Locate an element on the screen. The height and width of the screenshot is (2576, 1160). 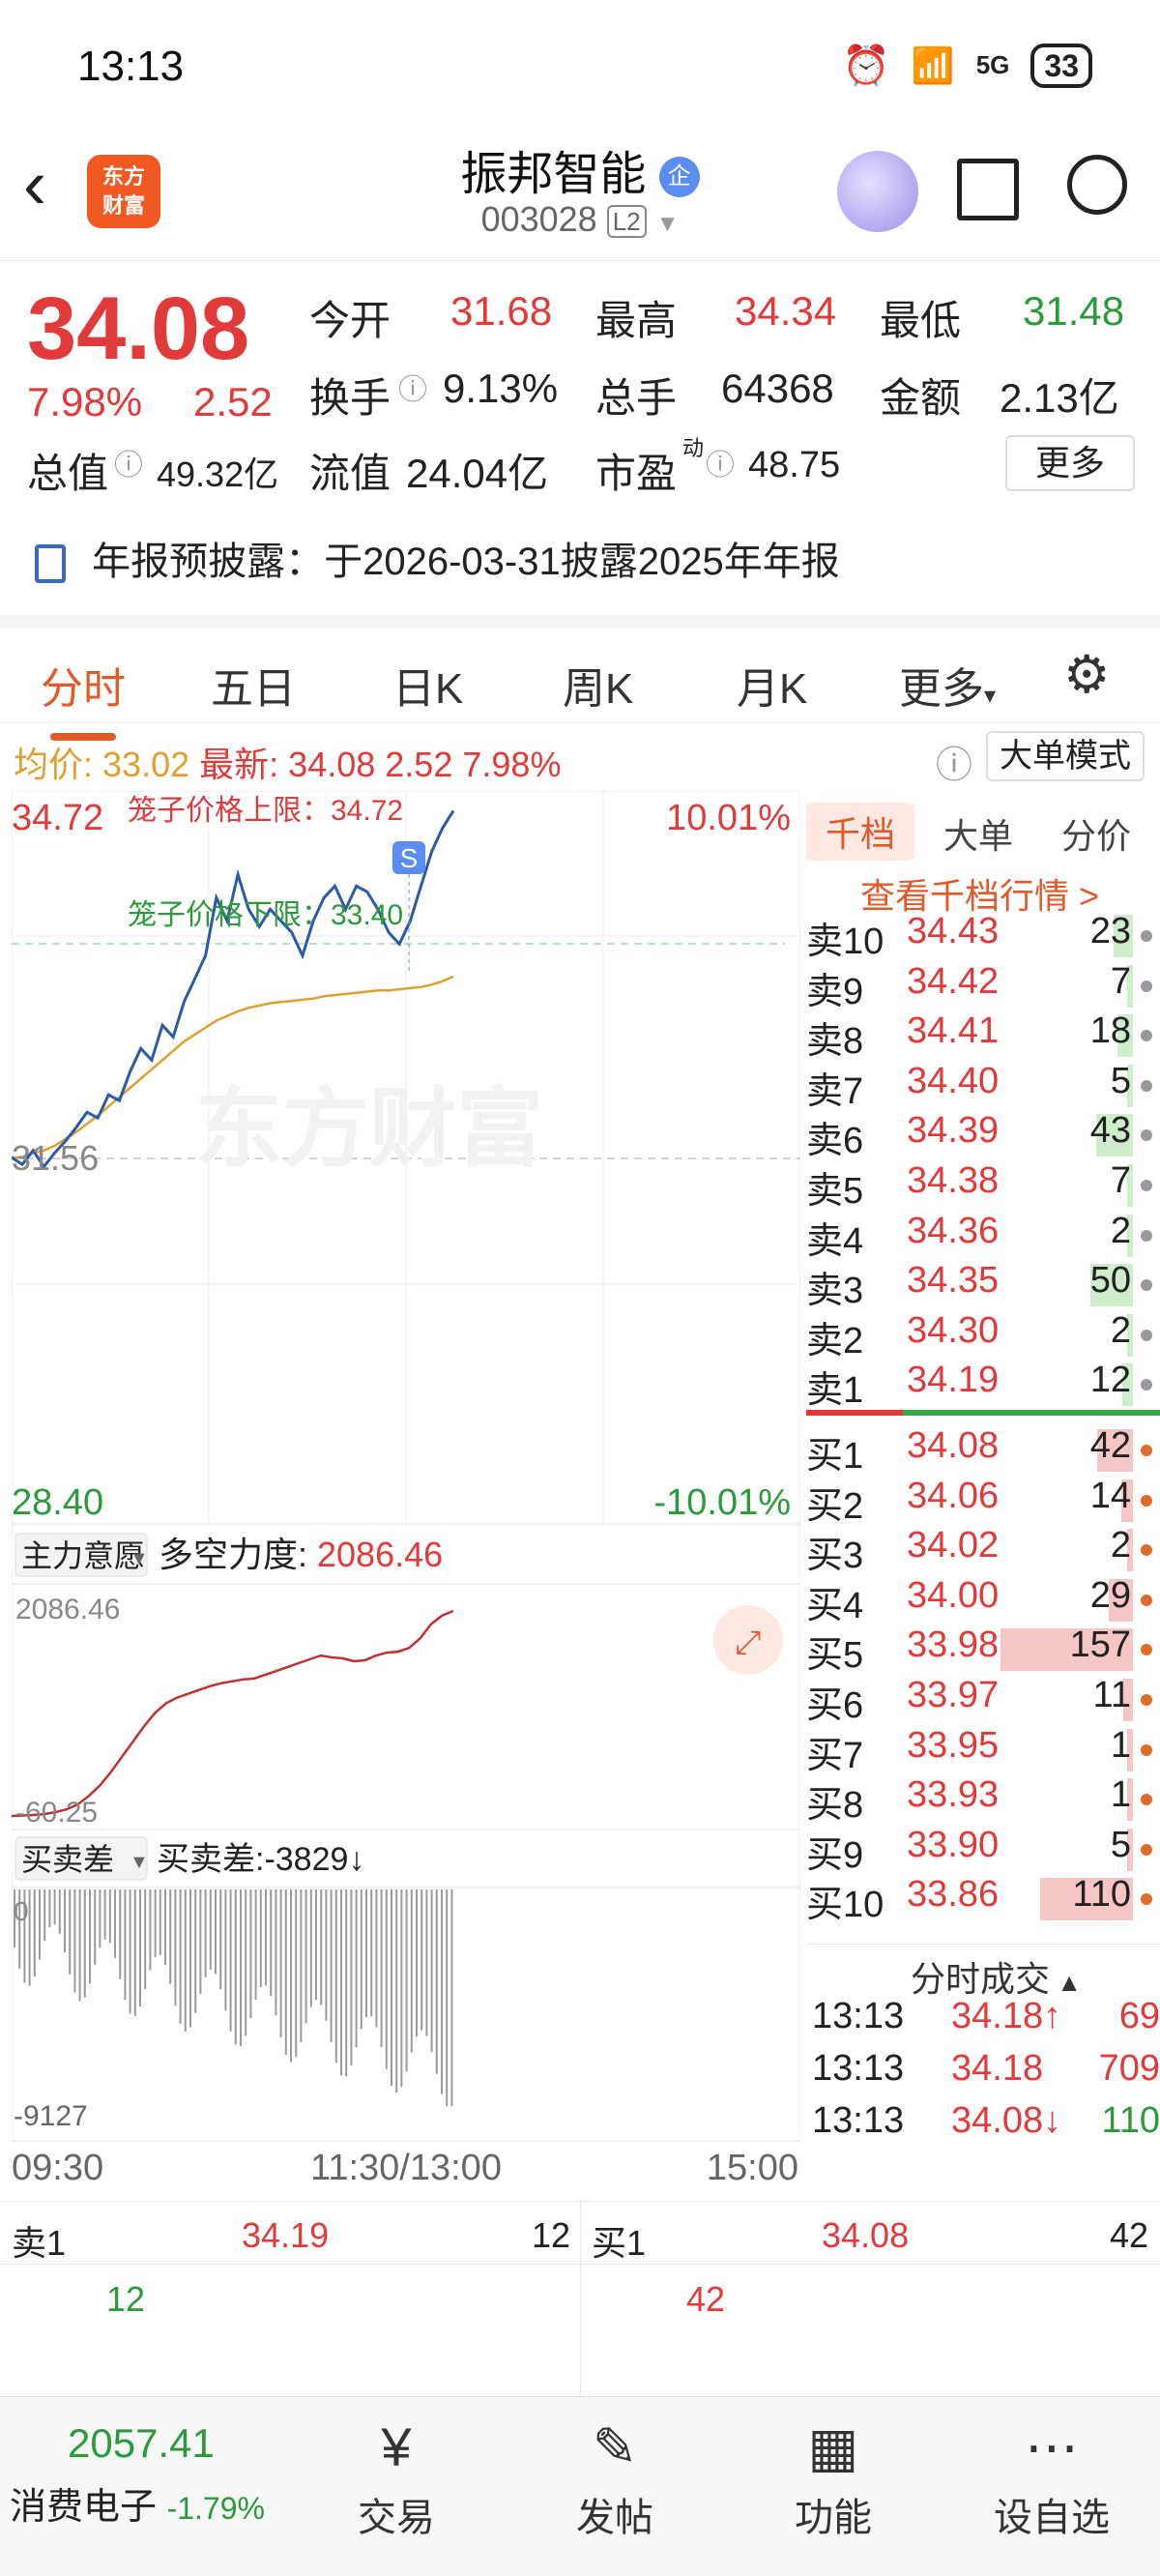
ask-row: 卖8 34.41 18 is located at coordinates (983, 1036).